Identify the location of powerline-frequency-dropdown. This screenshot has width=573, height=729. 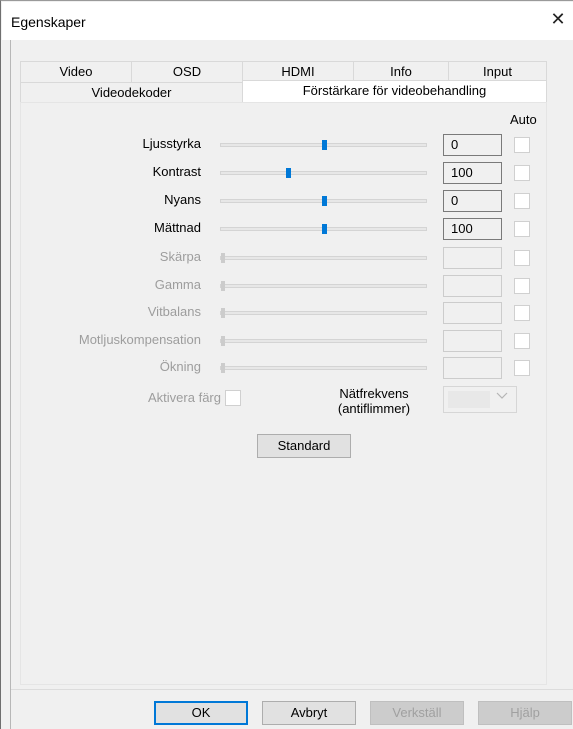
(480, 399).